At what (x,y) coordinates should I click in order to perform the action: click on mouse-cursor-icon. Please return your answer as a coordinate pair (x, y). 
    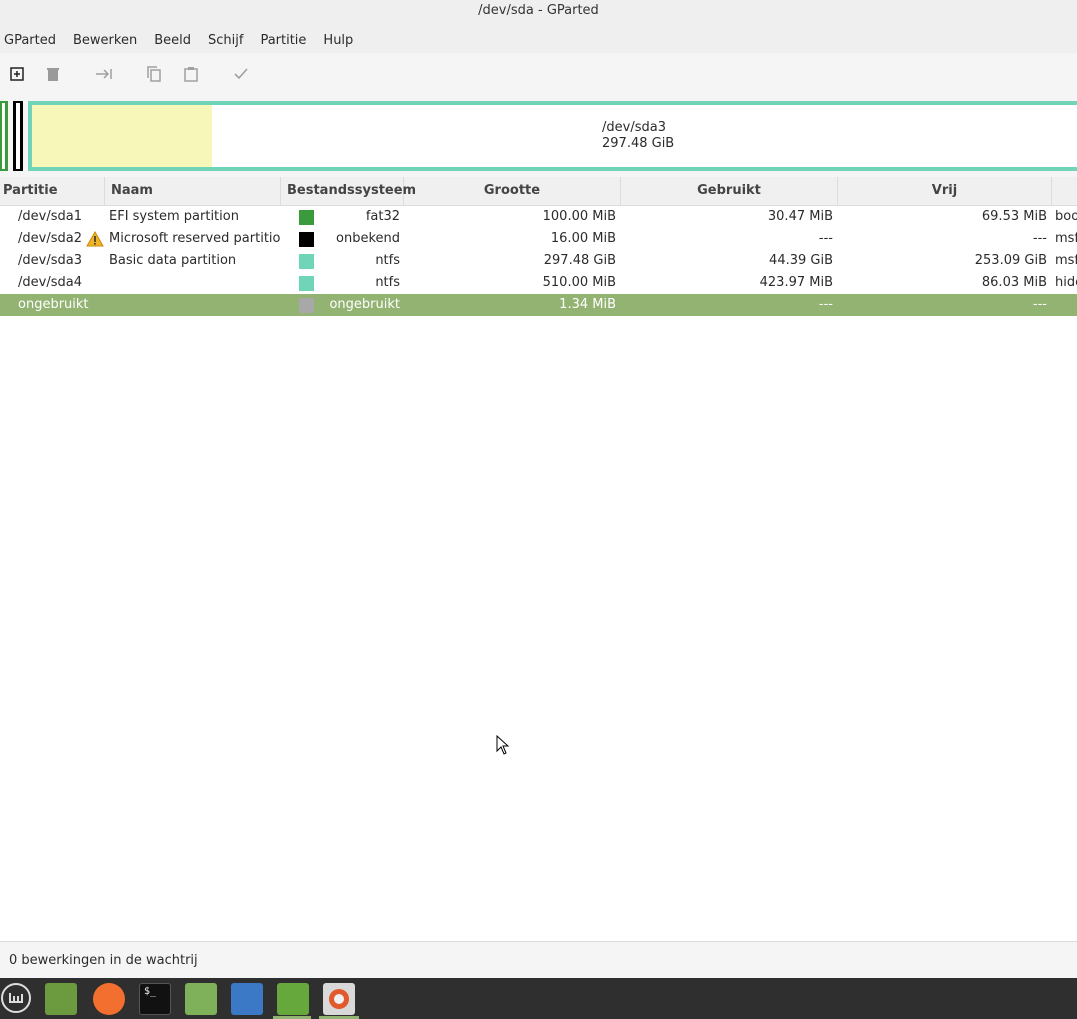
    Looking at the image, I should click on (503, 746).